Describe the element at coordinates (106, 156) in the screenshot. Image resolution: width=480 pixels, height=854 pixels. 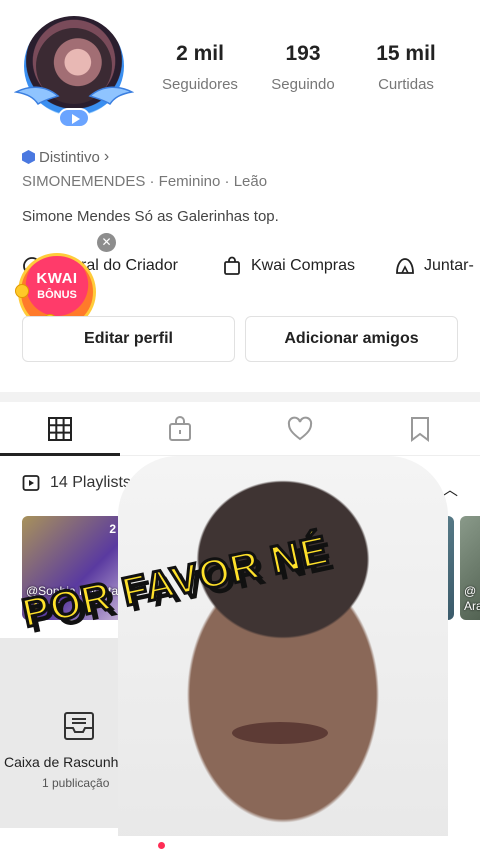
I see `chevron-right-icon: ›` at that location.